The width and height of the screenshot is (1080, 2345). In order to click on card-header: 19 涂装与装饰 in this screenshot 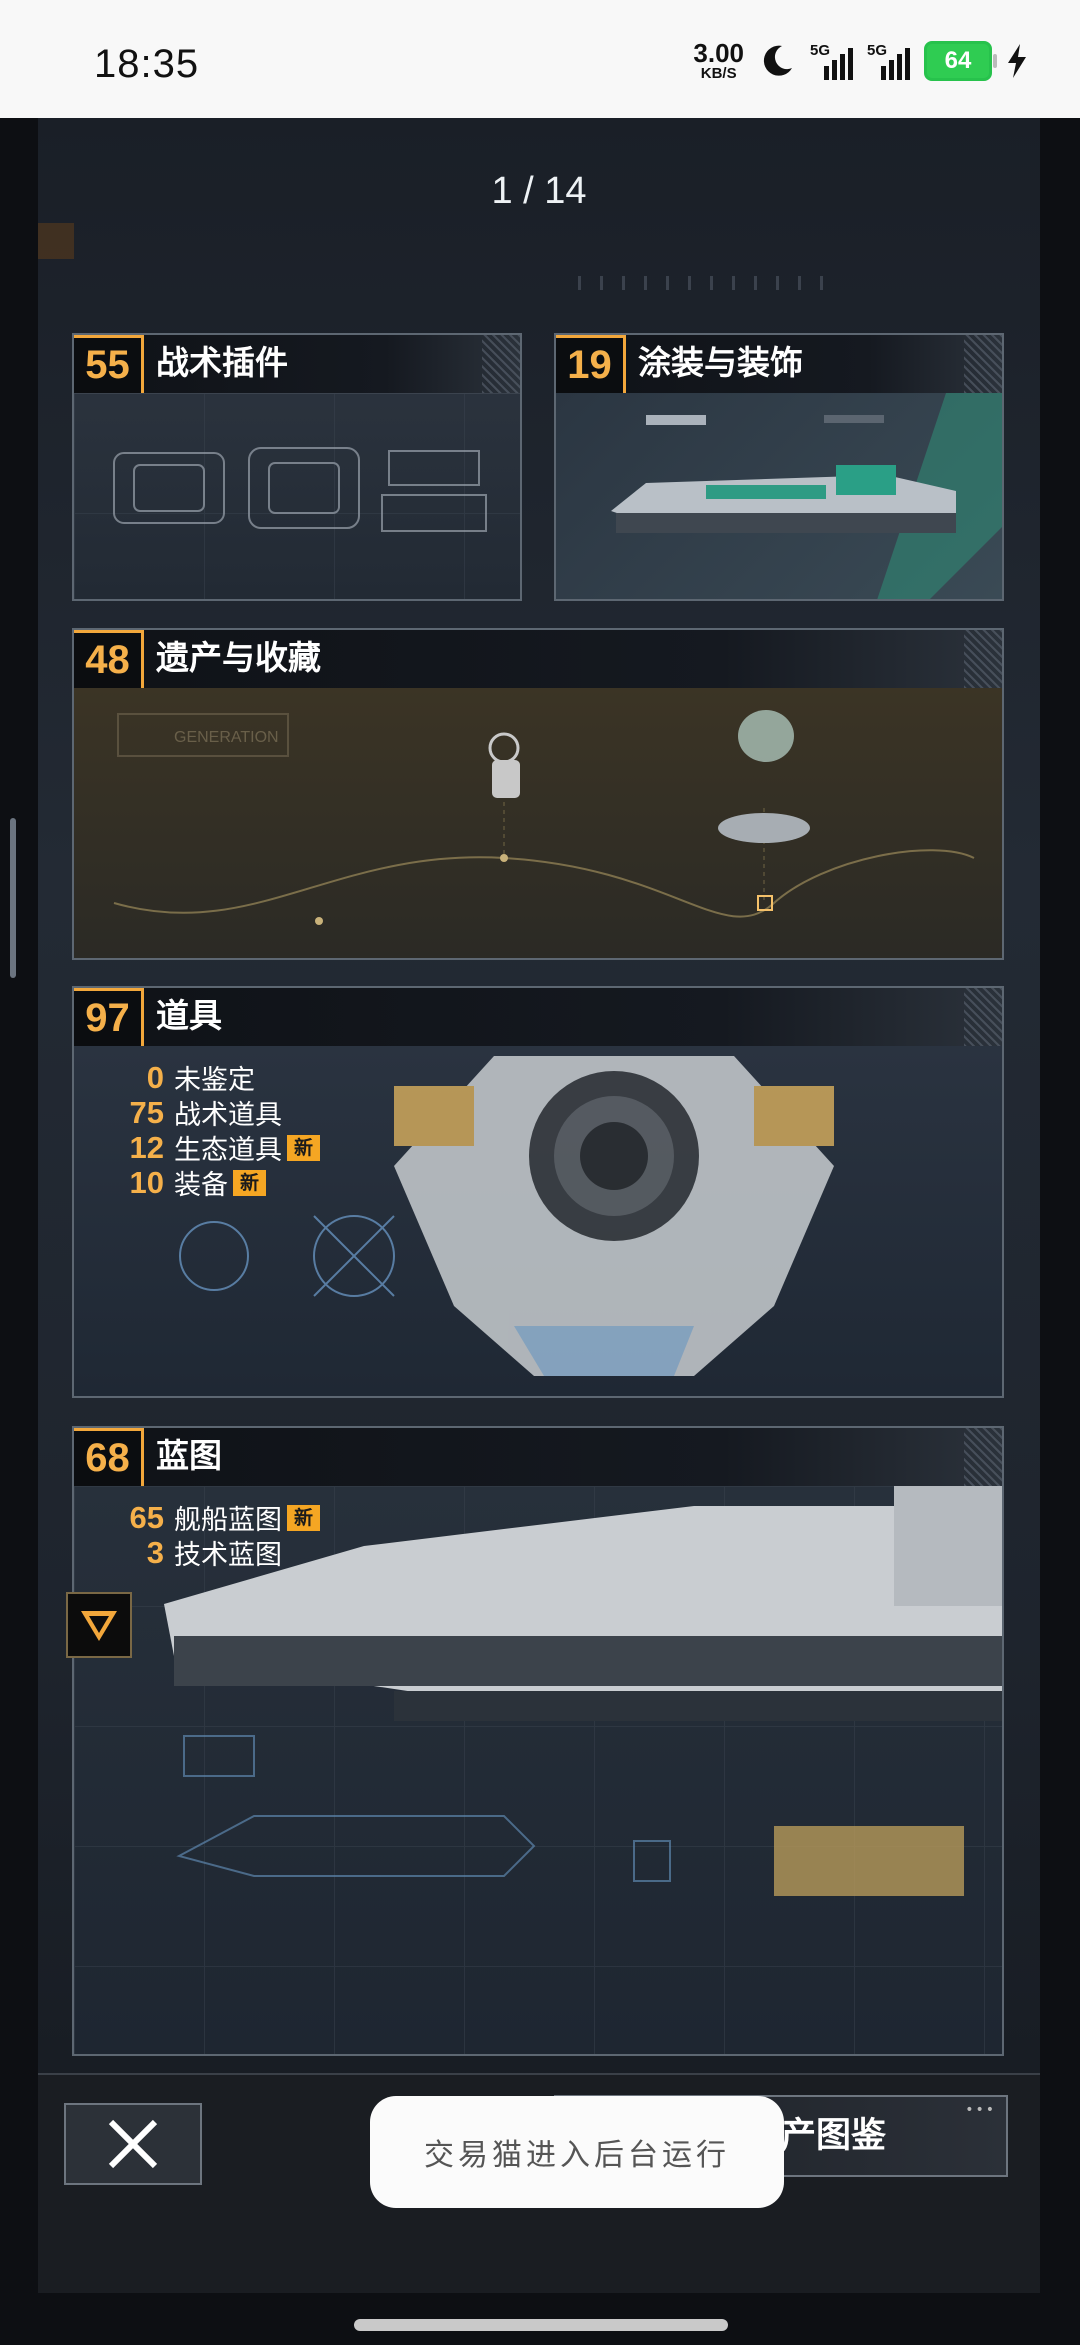, I will do `click(779, 364)`.